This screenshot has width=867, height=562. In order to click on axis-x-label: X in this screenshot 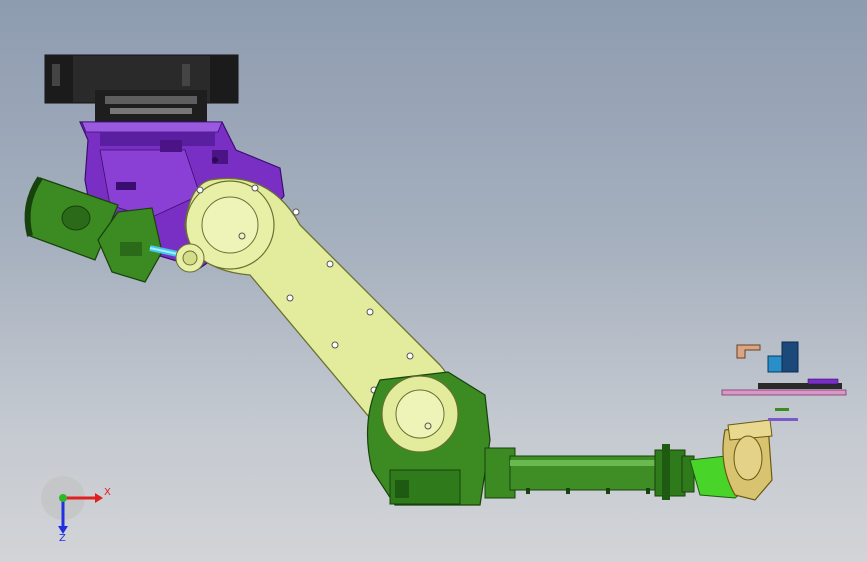, I will do `click(107, 492)`.